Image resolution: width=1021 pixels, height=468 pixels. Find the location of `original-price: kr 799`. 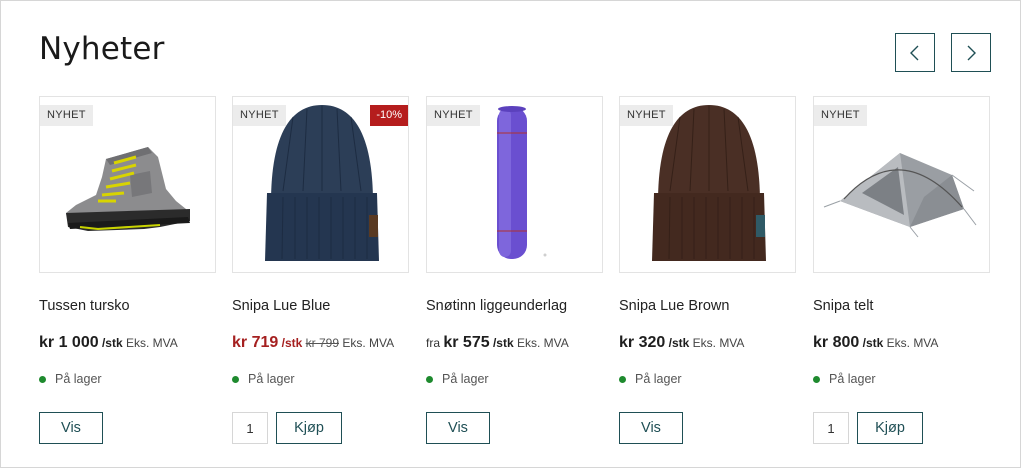

original-price: kr 799 is located at coordinates (322, 343).